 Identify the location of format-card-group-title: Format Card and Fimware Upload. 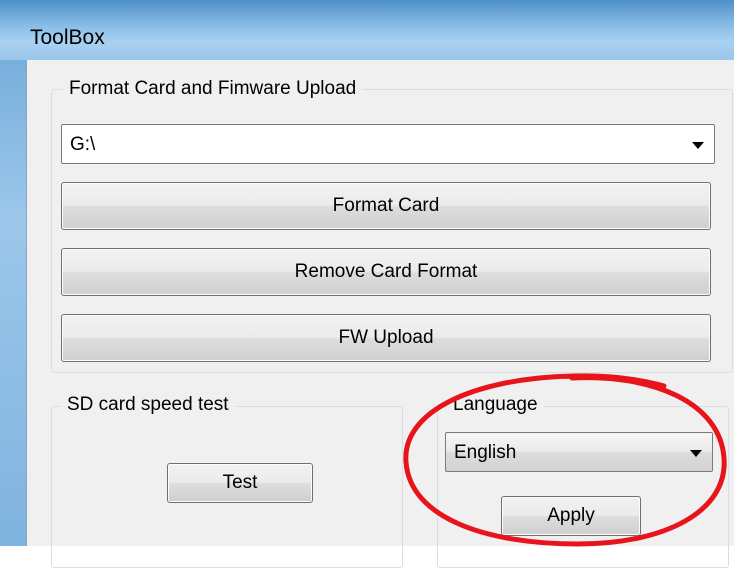
(213, 89).